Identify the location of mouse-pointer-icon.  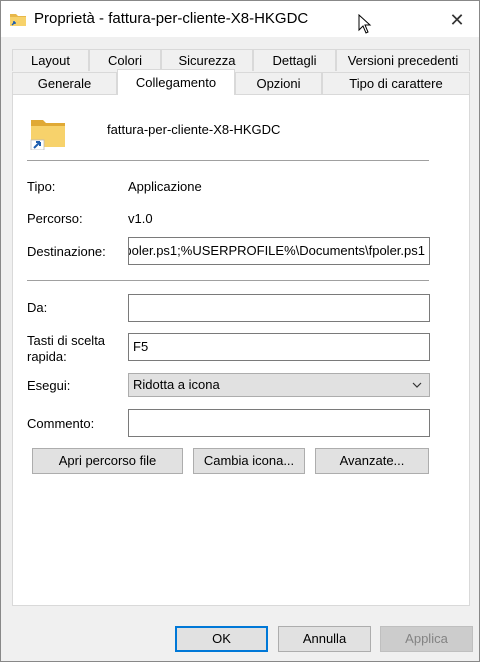
(365, 24).